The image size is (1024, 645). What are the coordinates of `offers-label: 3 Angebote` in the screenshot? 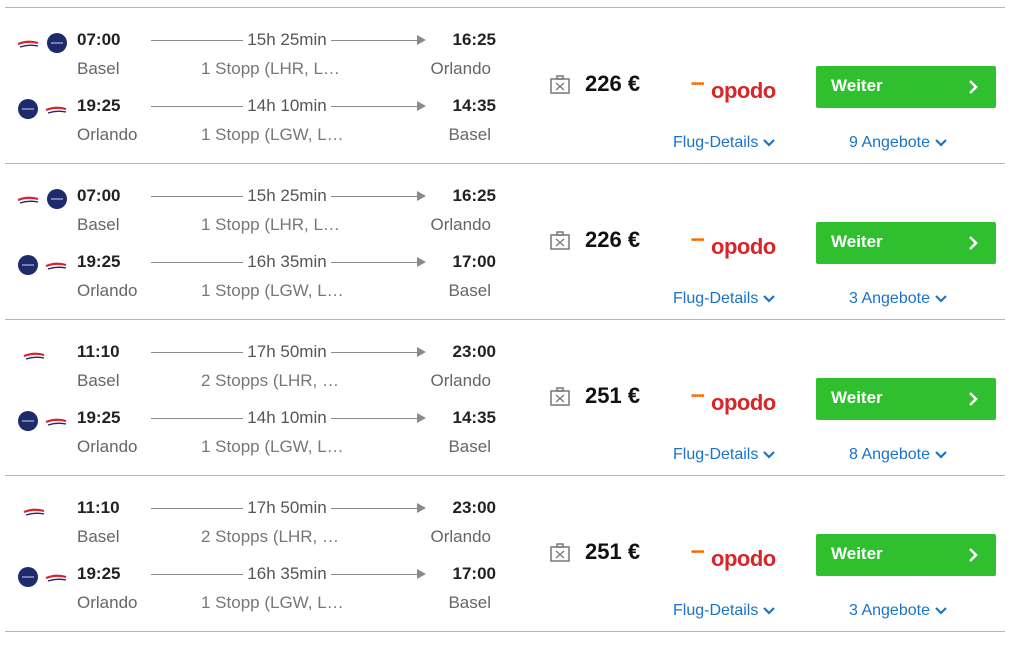 It's located at (889, 298).